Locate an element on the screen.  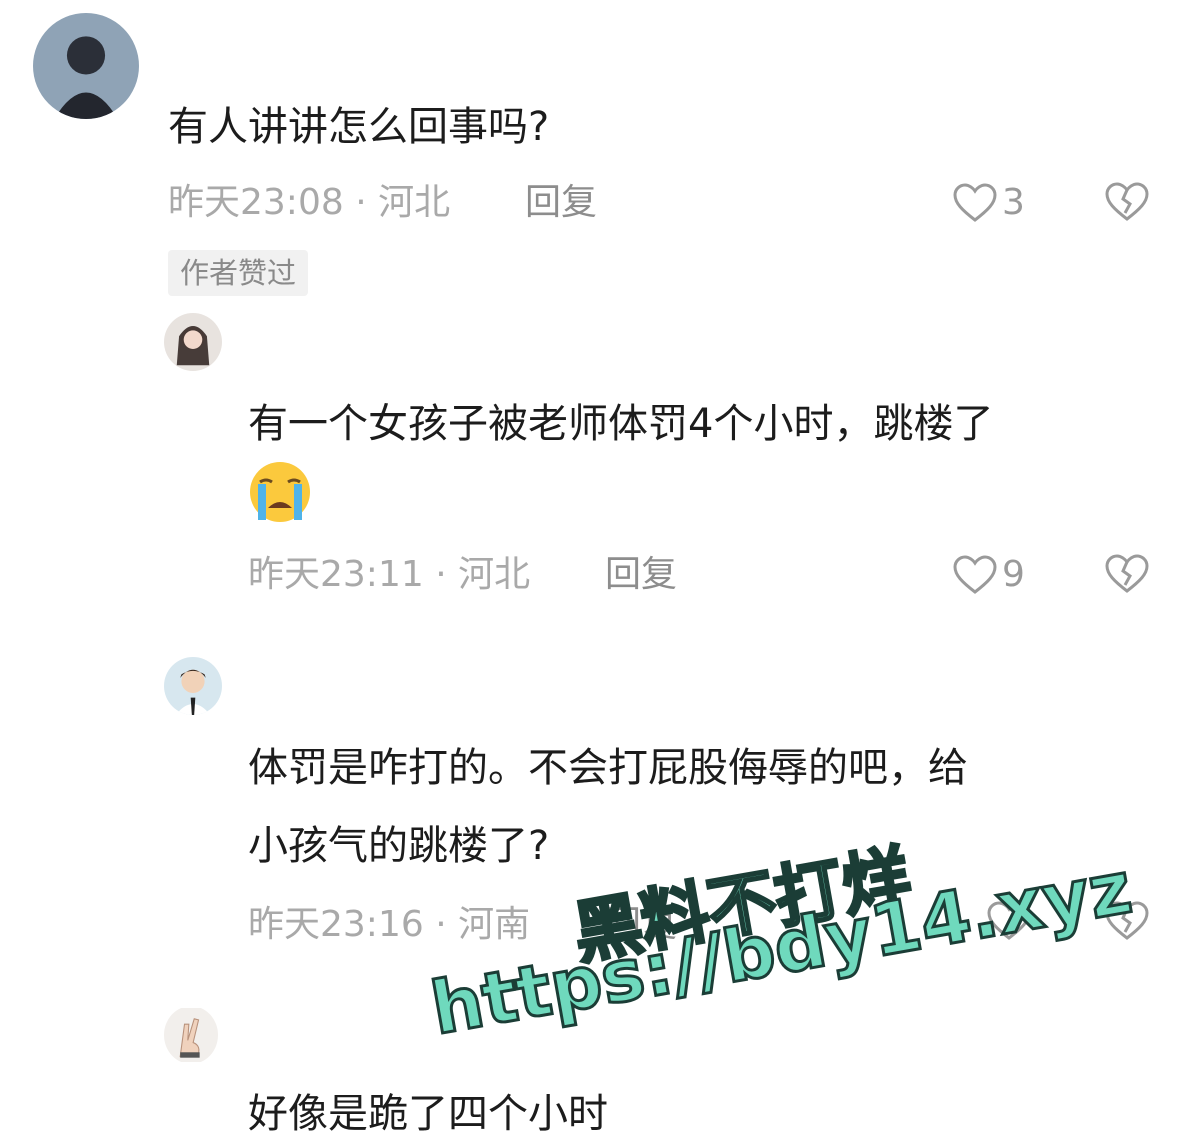
like-count: 9 is located at coordinates (1013, 574).